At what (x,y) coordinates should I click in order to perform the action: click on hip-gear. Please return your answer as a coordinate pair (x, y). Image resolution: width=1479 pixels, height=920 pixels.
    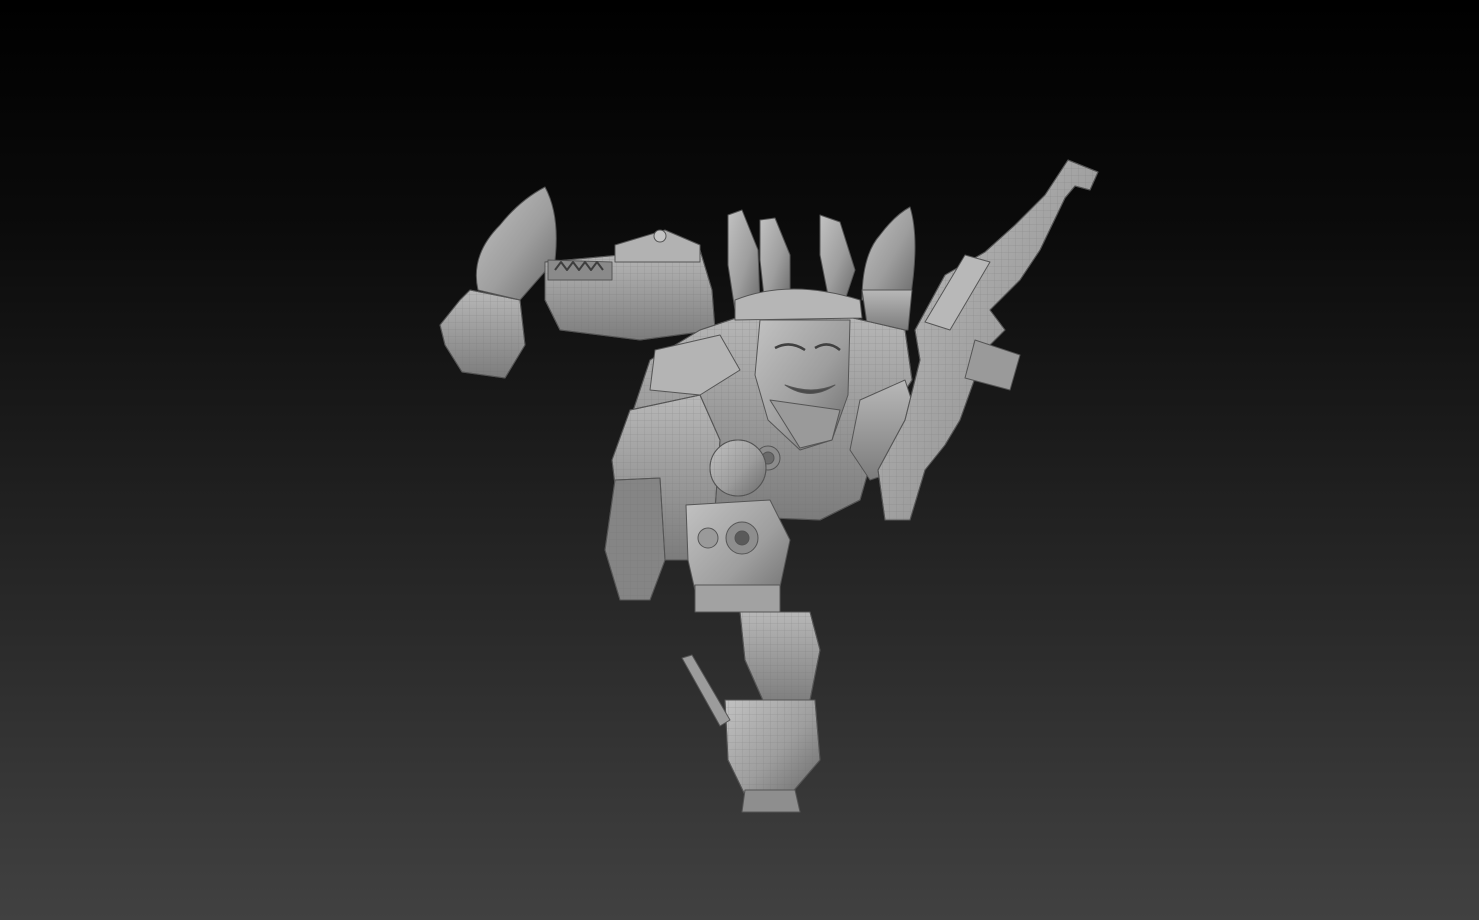
    Looking at the image, I should click on (635, 539).